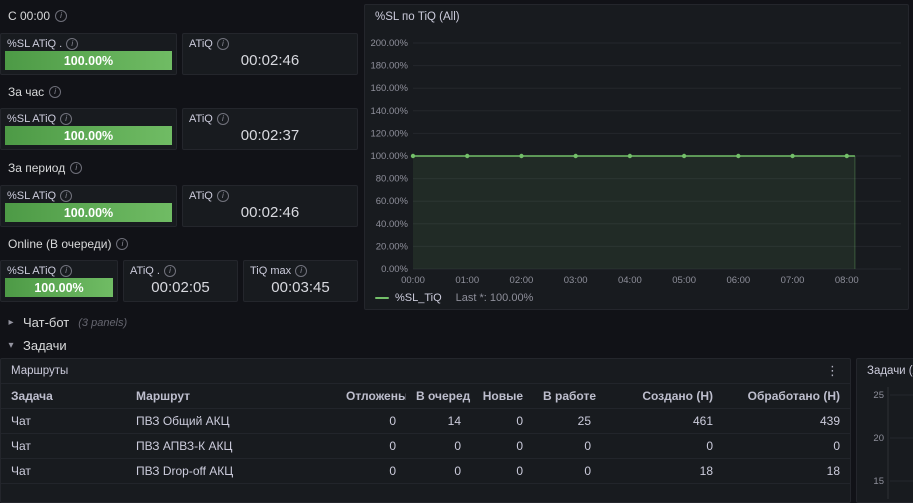  Describe the element at coordinates (270, 60) in the screenshot. I see `stat-value: 00:02:46` at that location.